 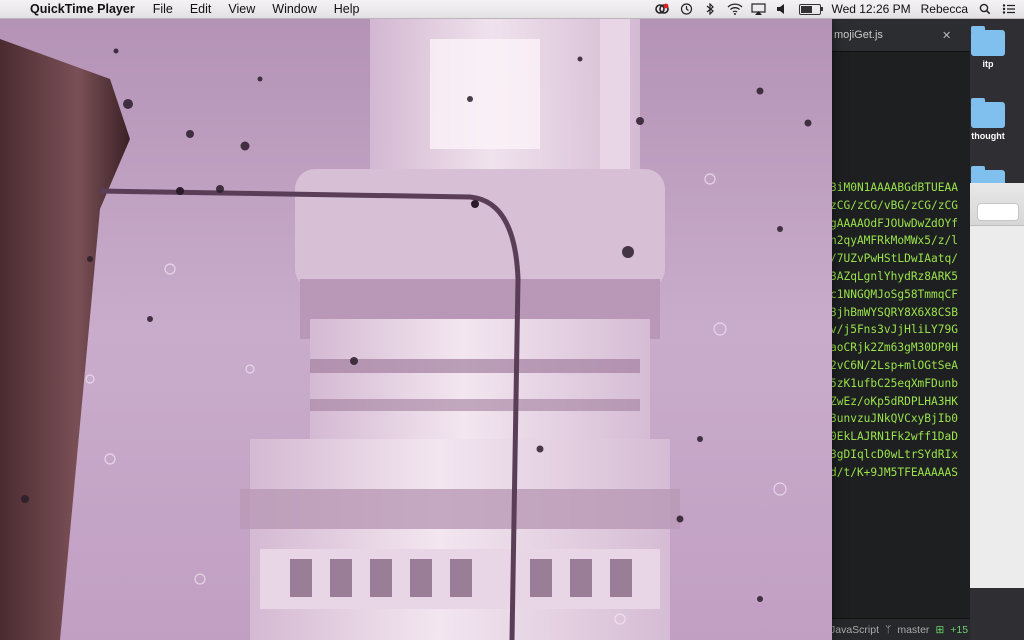 I want to click on git-changes-icon: ⊞, so click(x=940, y=629).